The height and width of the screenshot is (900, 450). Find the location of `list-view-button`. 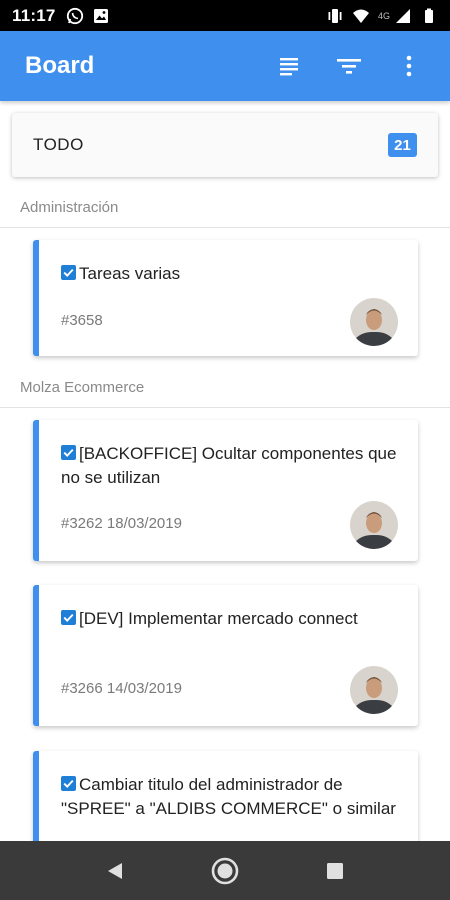

list-view-button is located at coordinates (289, 66).